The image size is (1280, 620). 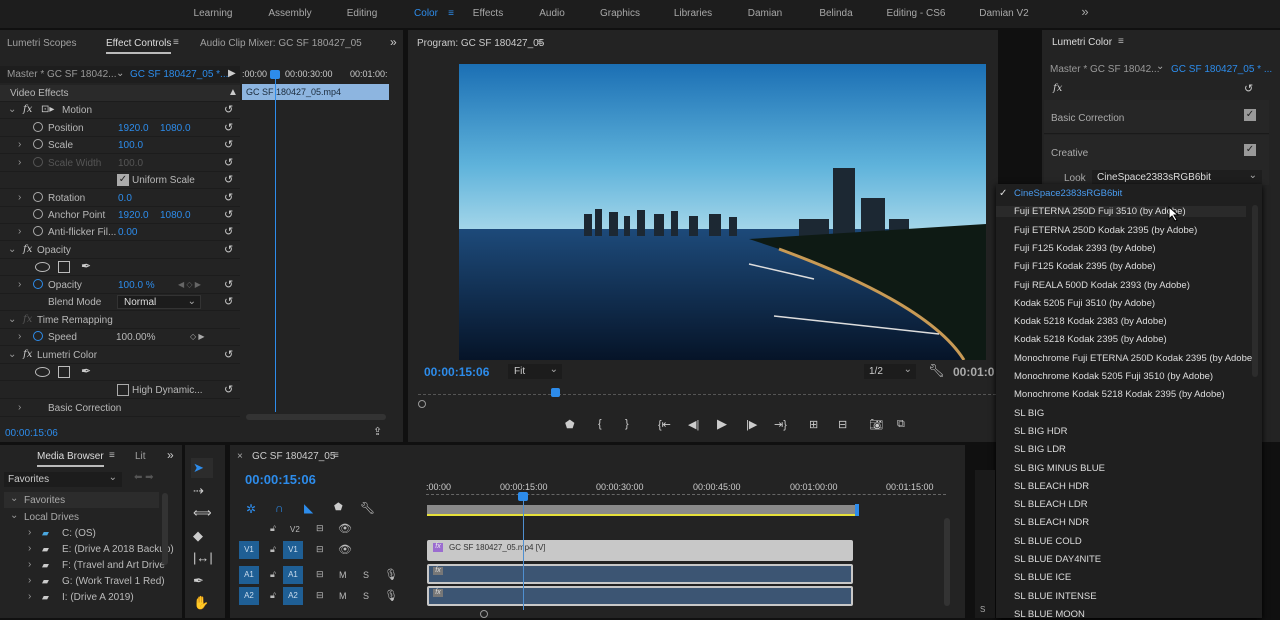 I want to click on settings-wrench-icon: 🔧︎, so click(x=367, y=508).